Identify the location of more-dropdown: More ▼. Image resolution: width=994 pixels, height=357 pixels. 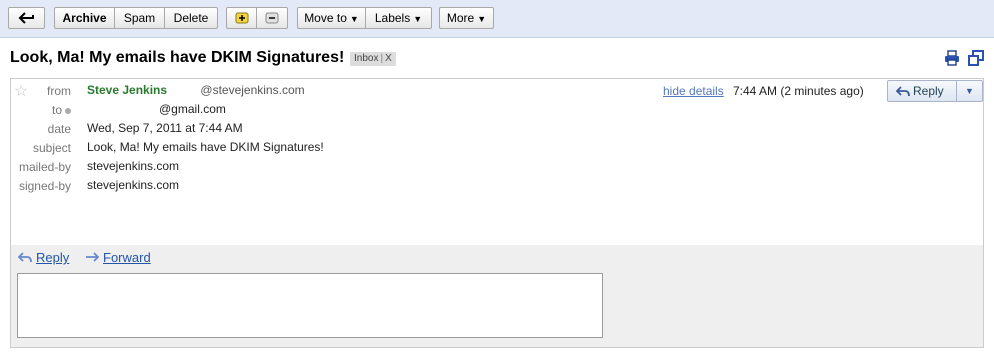
(466, 18).